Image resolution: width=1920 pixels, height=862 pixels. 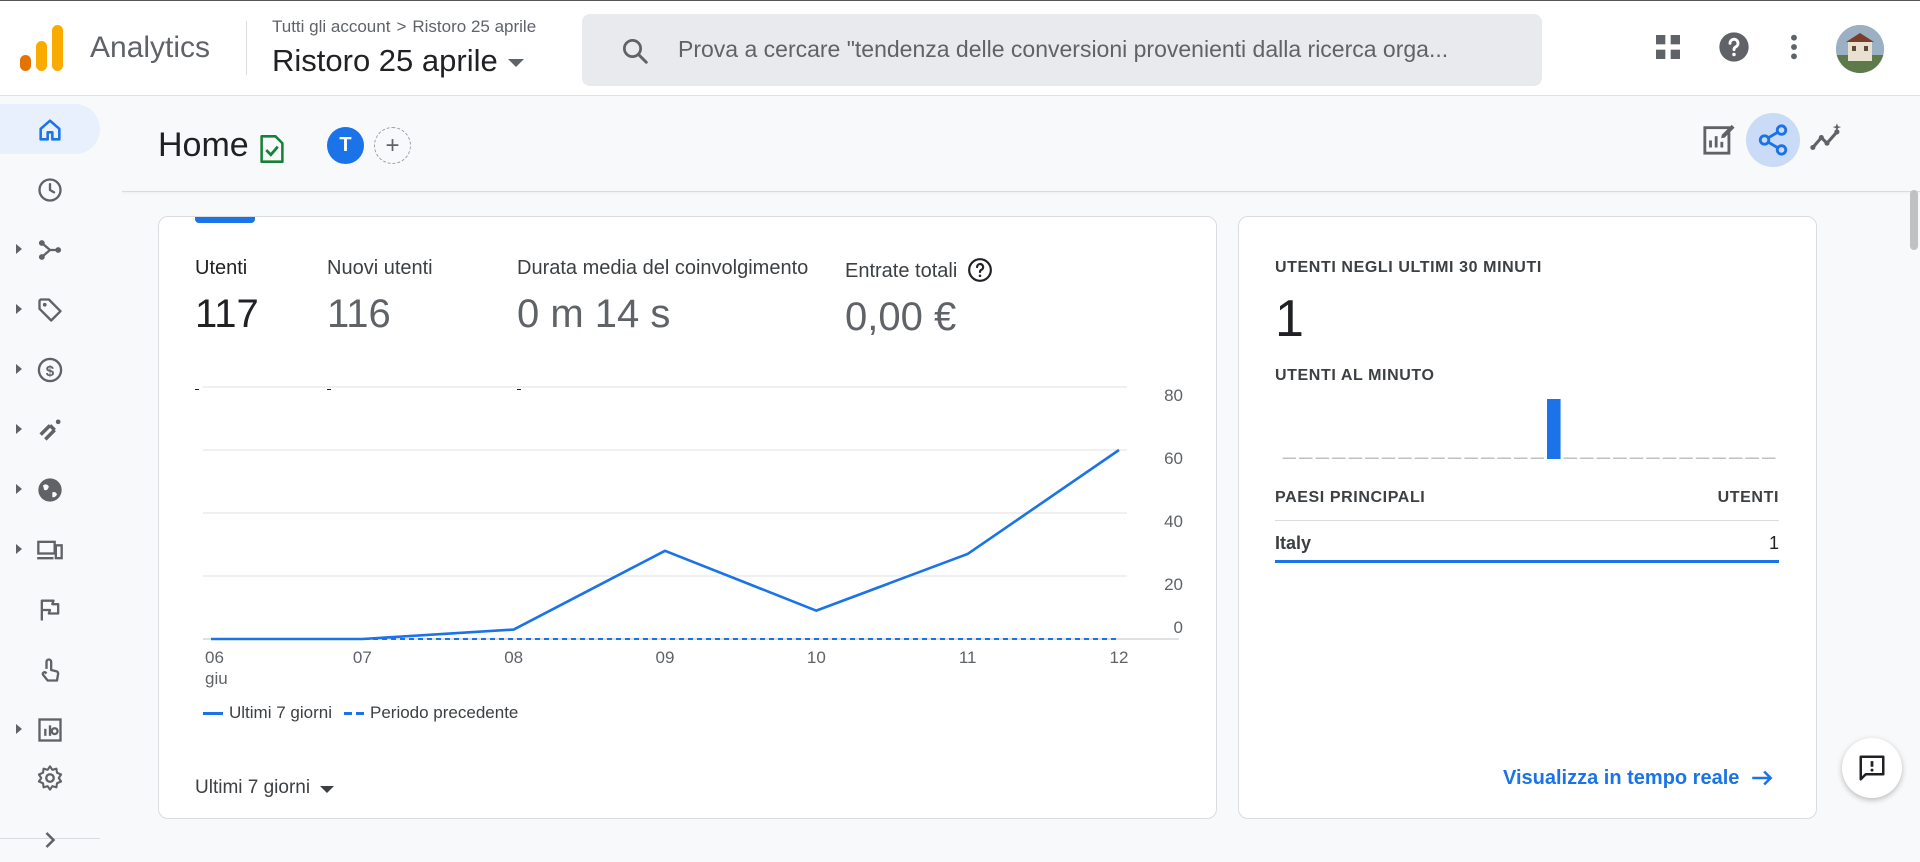 I want to click on reports-snapshot-icon, so click(x=50, y=190).